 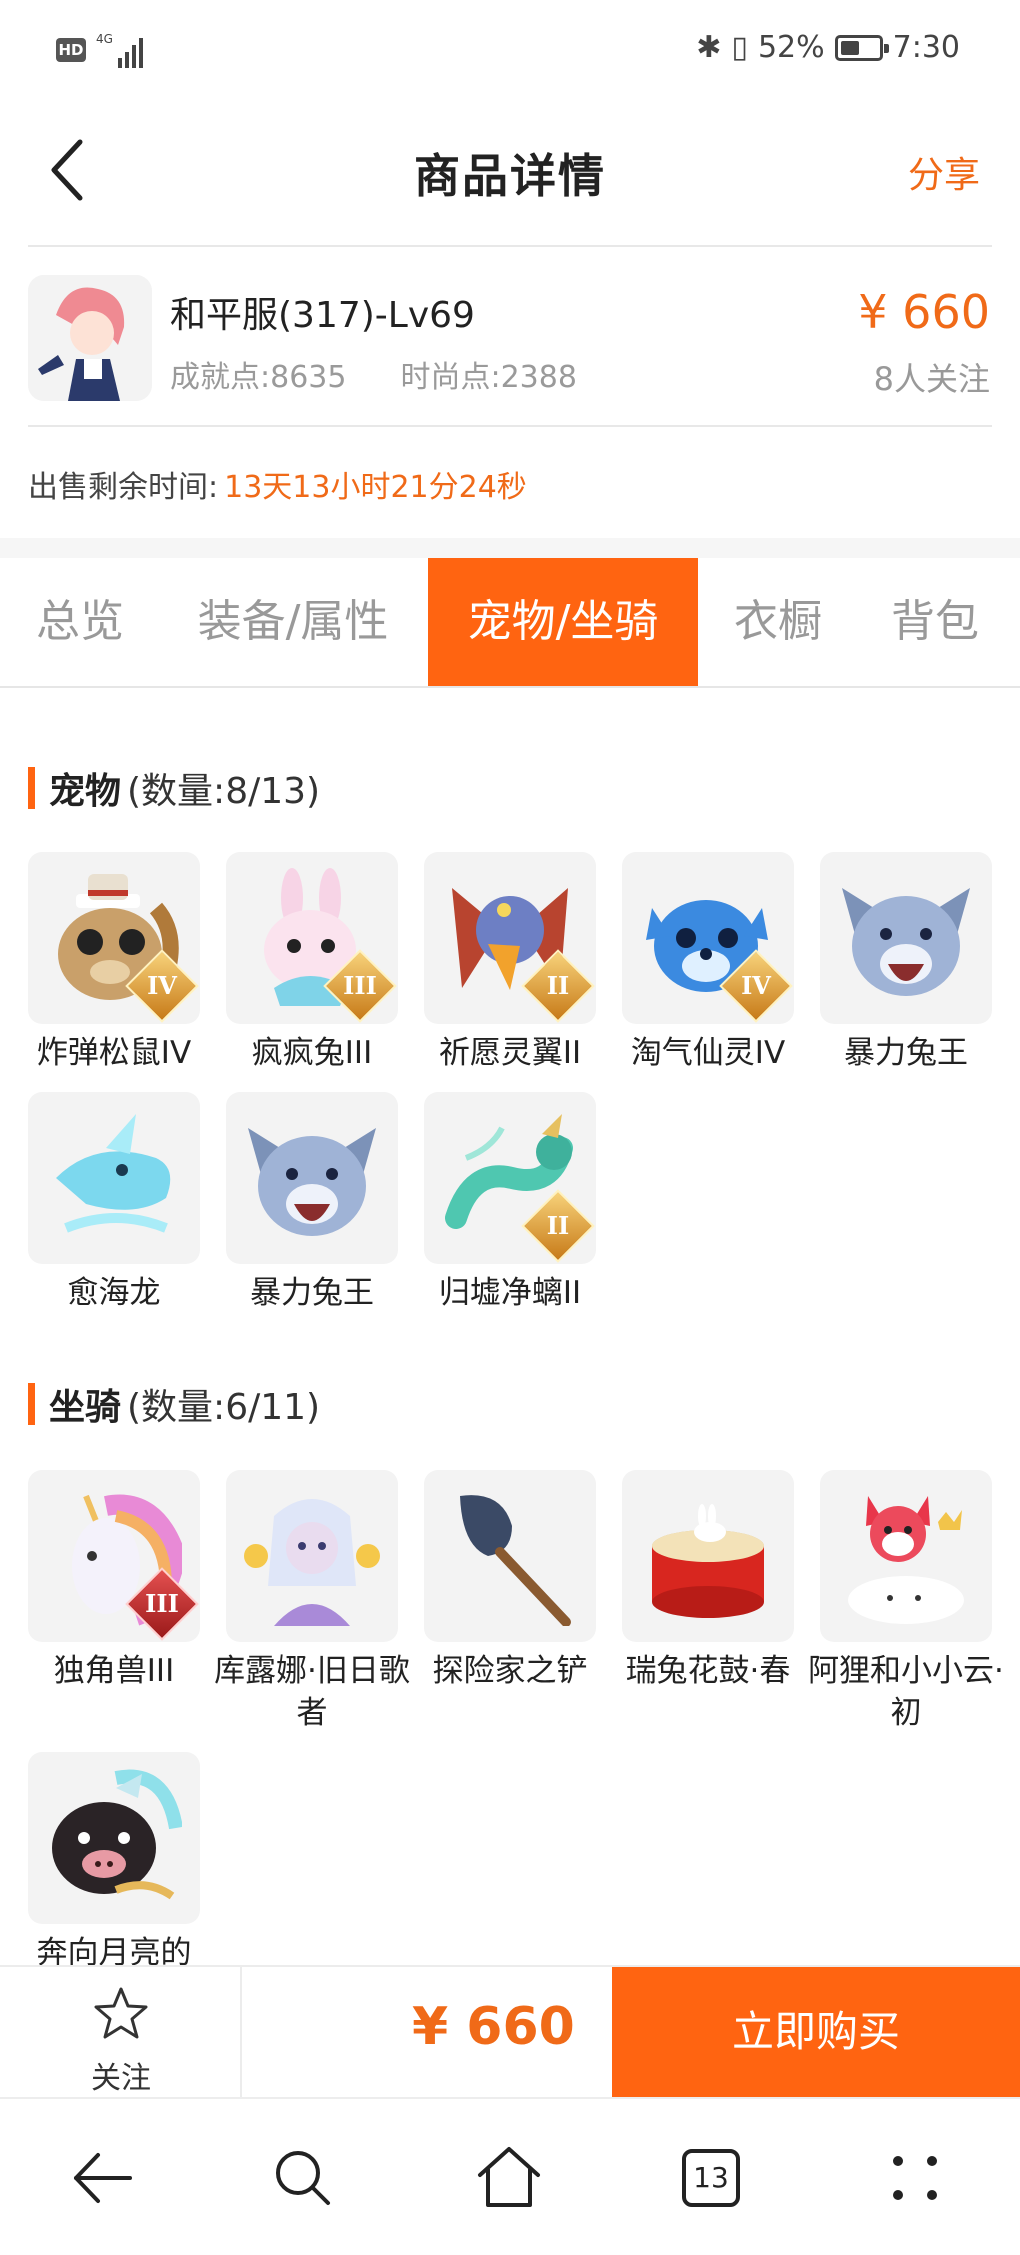 I want to click on home-icon, so click(x=509, y=2178).